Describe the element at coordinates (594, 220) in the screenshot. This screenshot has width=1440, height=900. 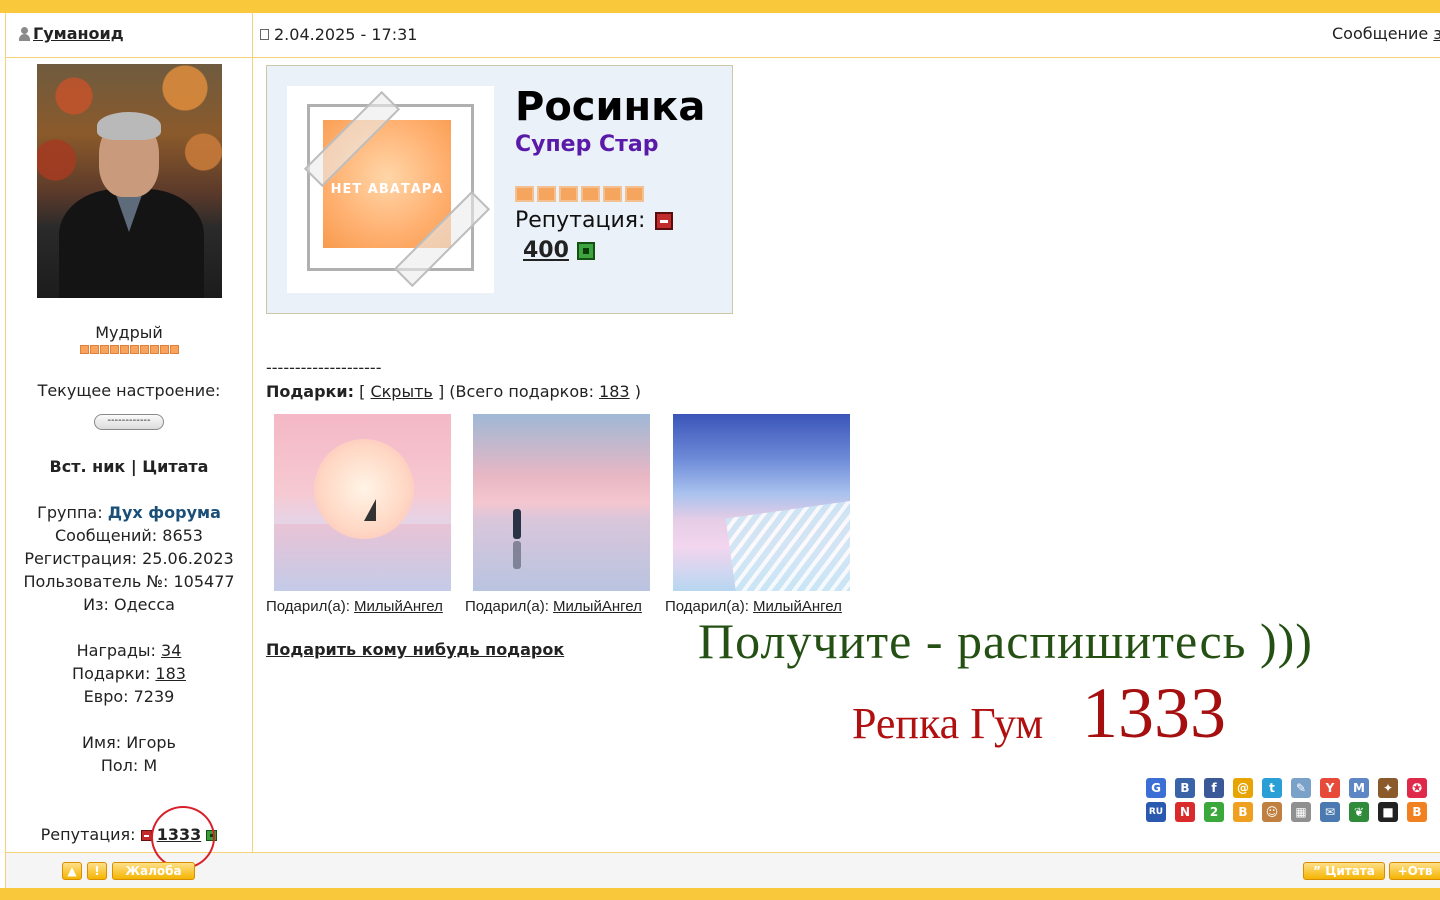
I see `signature-reputation: Репутация:` at that location.